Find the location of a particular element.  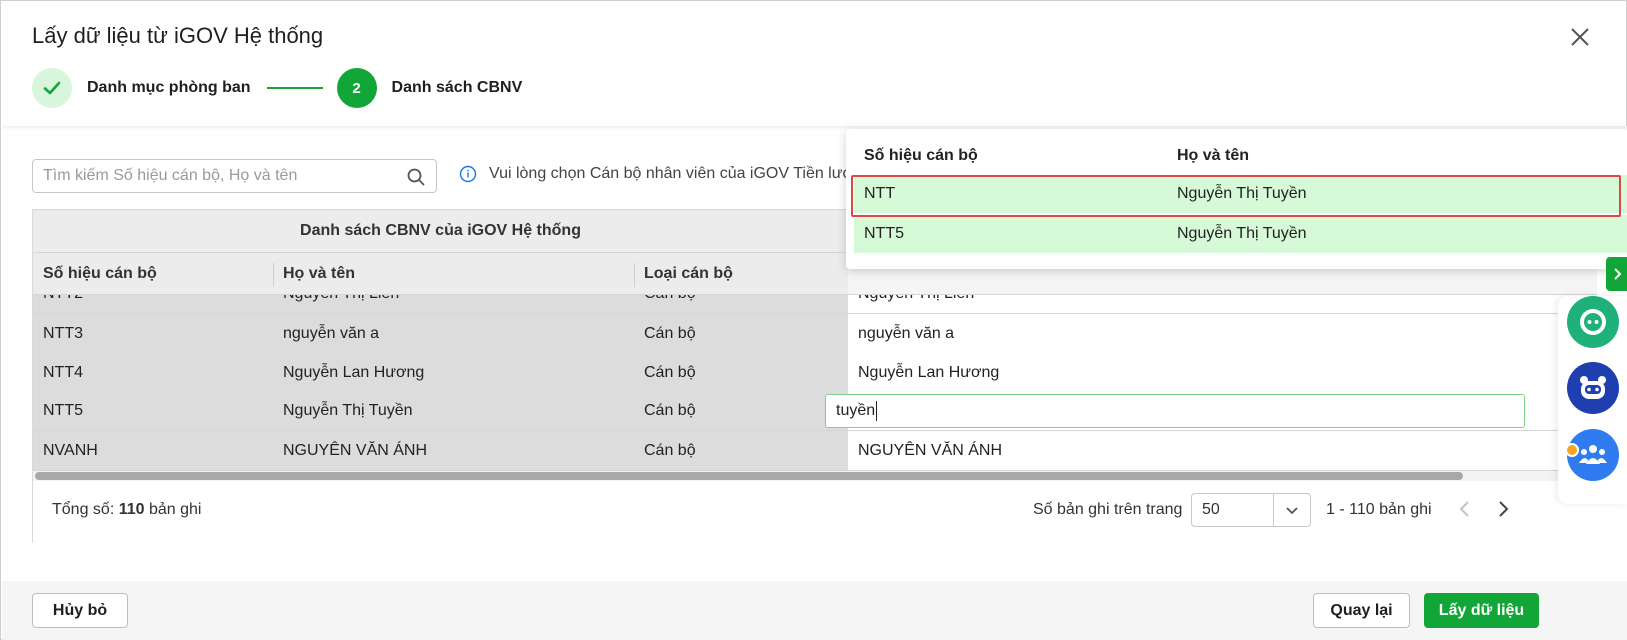

assistant-robot-icon is located at coordinates (1593, 388).